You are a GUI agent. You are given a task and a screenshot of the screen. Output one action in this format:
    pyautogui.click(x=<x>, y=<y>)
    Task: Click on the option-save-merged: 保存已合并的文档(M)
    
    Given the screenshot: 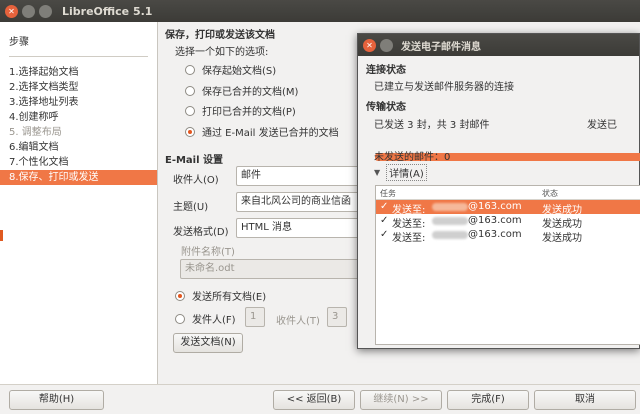 What is the action you would take?
    pyautogui.click(x=241, y=90)
    